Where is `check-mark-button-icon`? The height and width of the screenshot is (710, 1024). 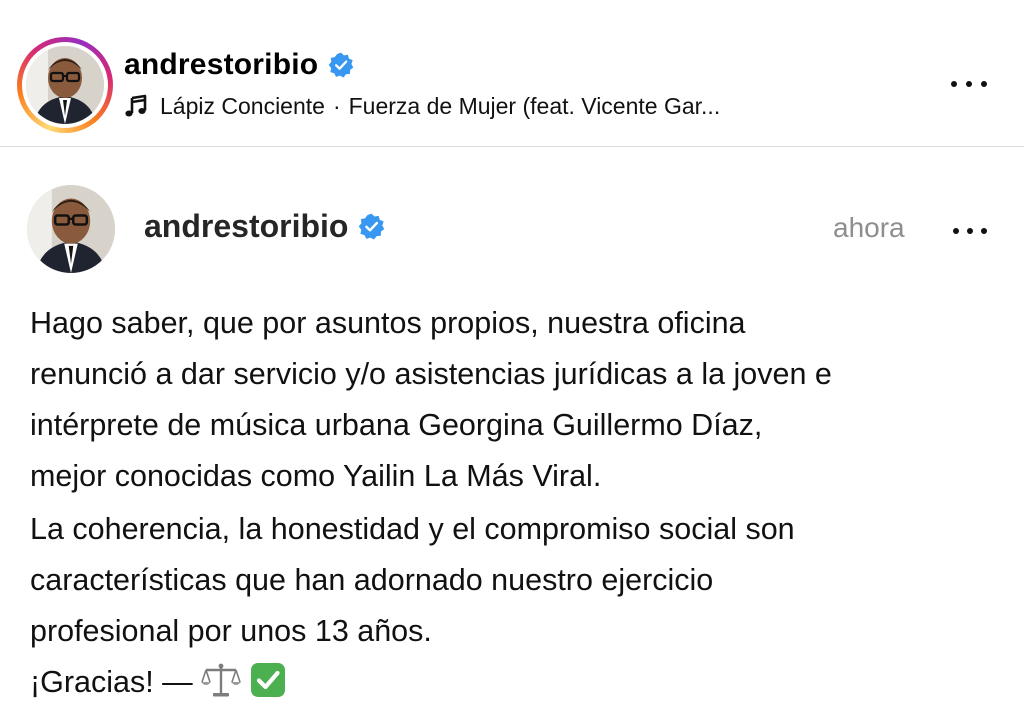 check-mark-button-icon is located at coordinates (267, 680).